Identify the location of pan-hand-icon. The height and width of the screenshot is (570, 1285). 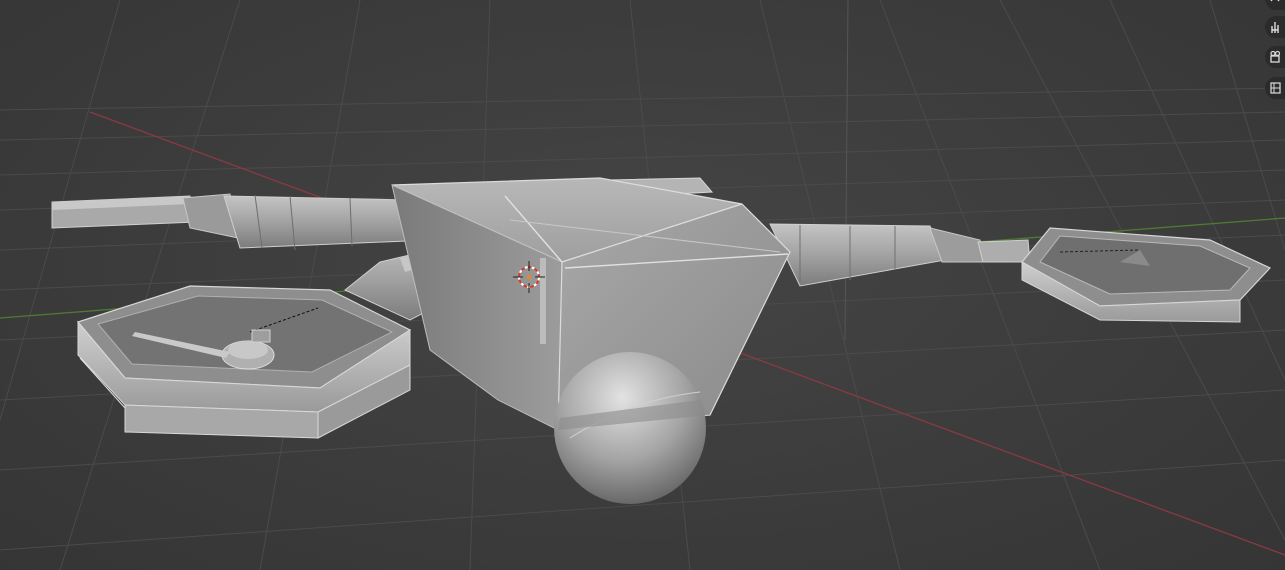
(1275, 27).